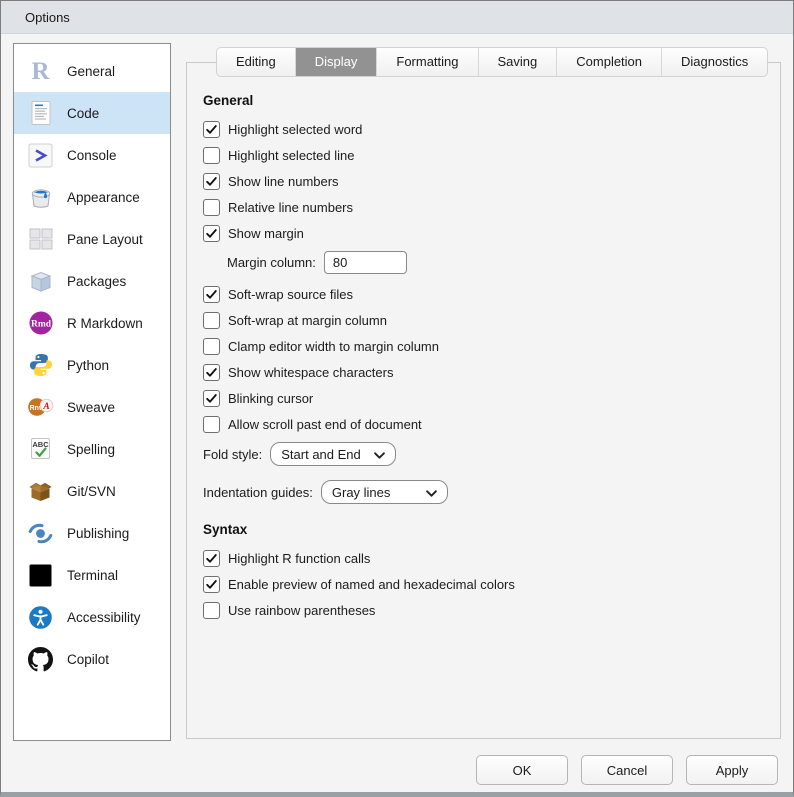 The image size is (794, 797). I want to click on tab-diagnostics: Diagnostics, so click(714, 62).